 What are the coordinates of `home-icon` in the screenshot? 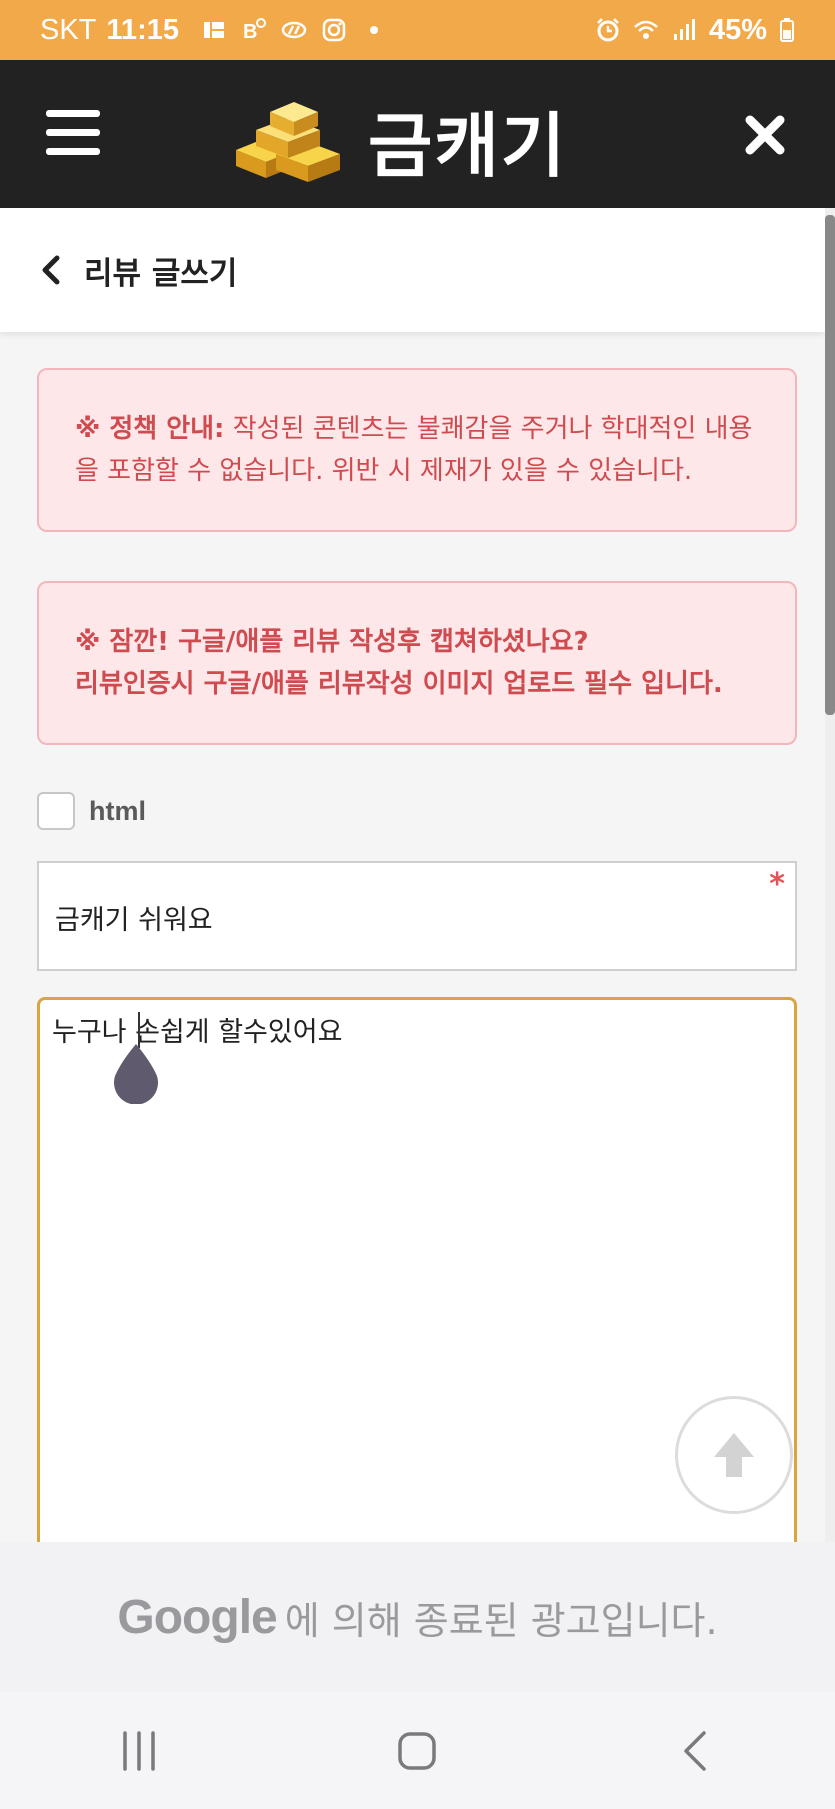 It's located at (417, 1750).